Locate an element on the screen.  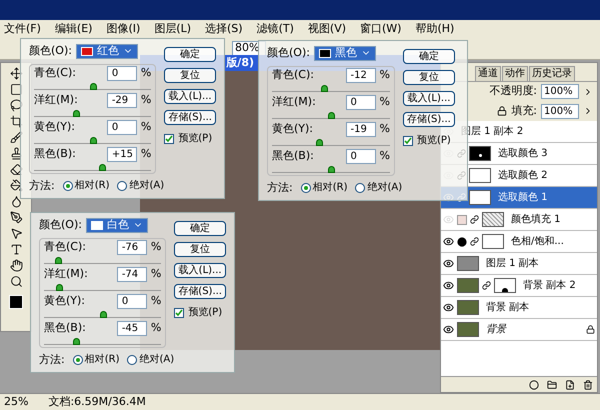
layer-name: 背景 副本 2 is located at coordinates (550, 285).